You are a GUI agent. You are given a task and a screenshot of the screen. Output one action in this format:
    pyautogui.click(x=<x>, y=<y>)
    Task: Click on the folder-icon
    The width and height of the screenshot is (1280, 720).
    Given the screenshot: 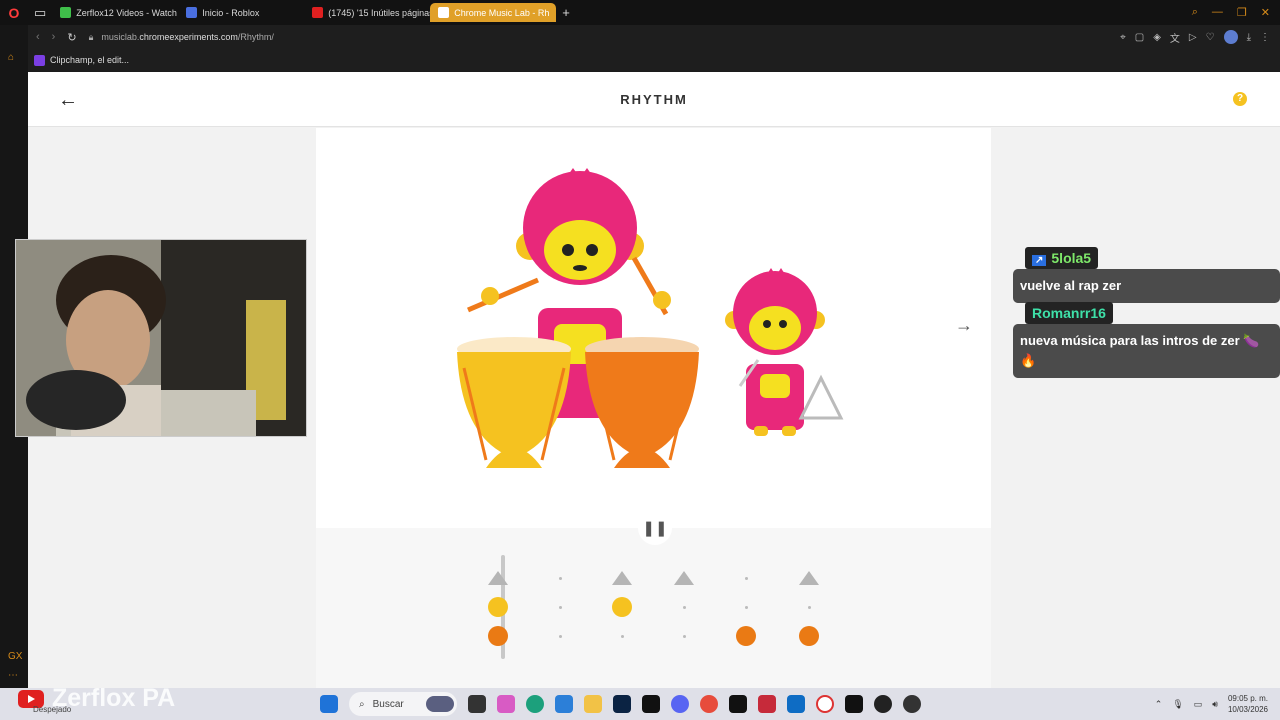 What is the action you would take?
    pyautogui.click(x=593, y=704)
    